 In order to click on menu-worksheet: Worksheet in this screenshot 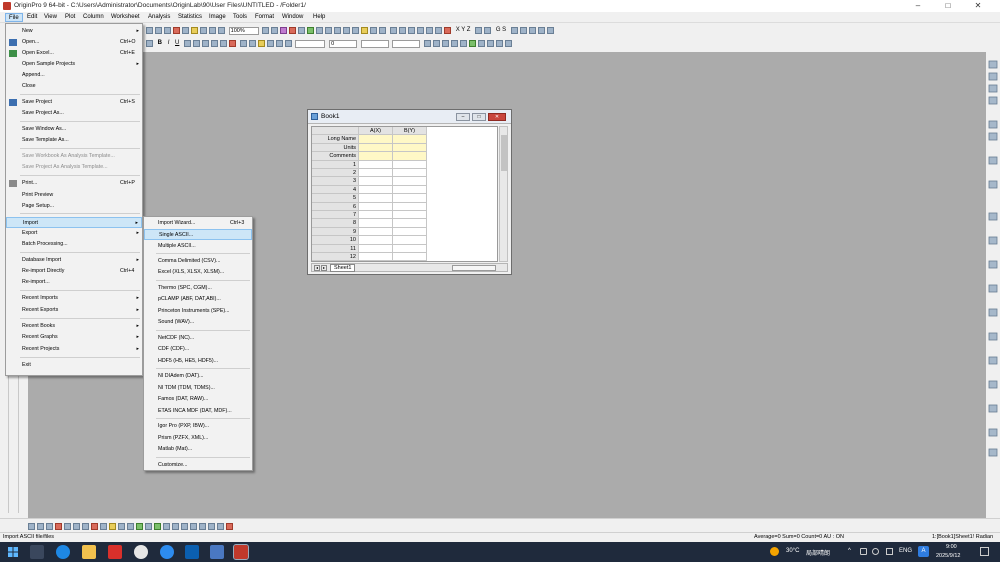, I will do `click(125, 17)`.